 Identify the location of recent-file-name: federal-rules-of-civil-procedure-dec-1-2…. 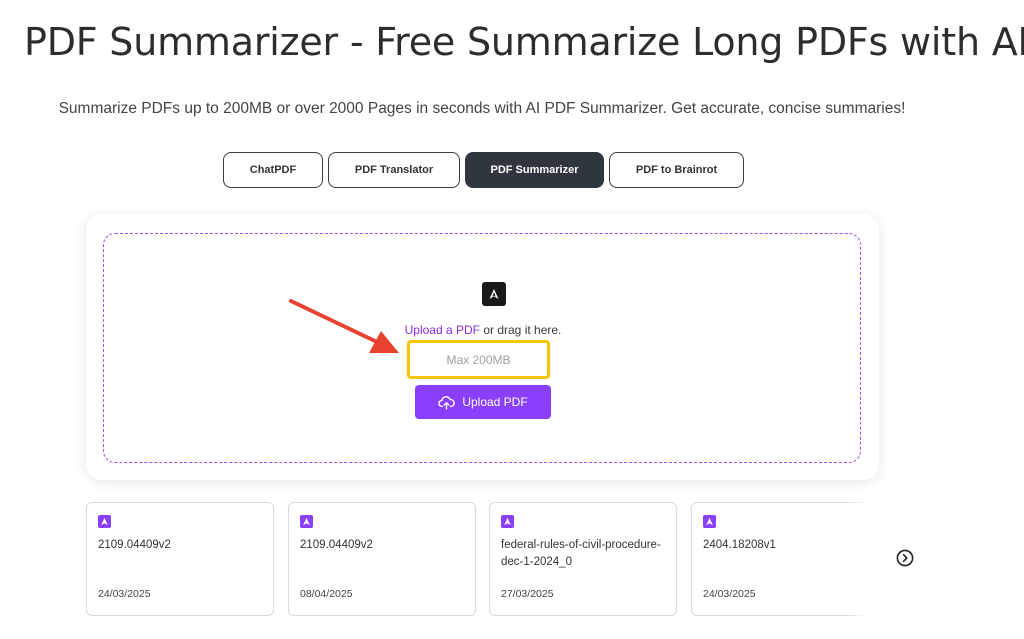
(581, 553).